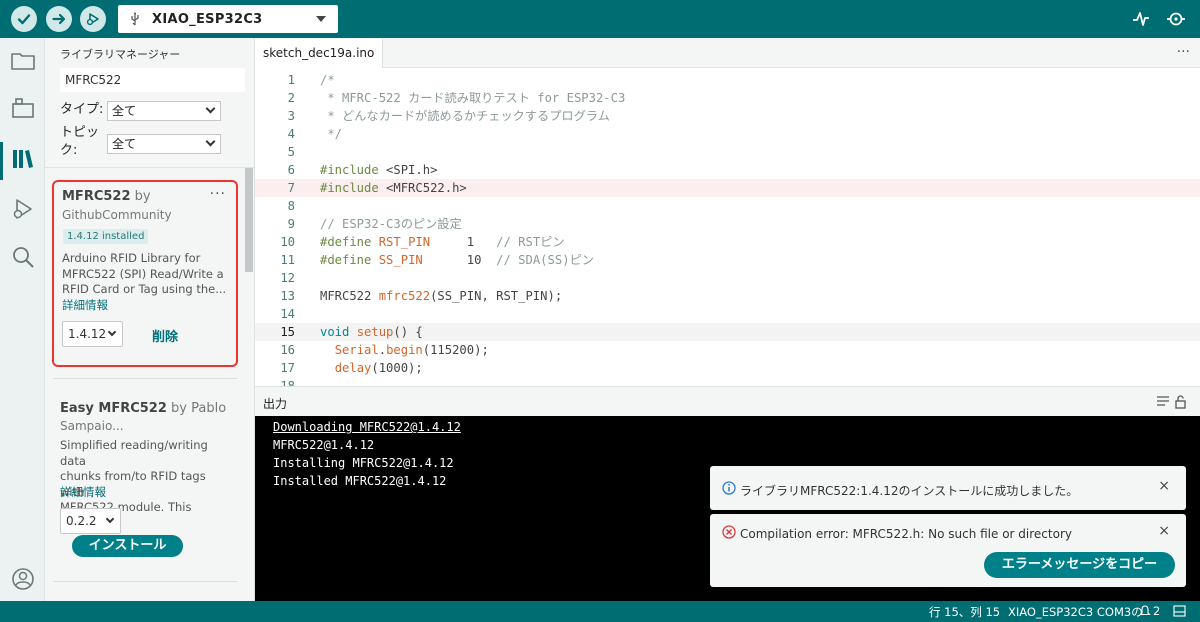 The image size is (1200, 622). I want to click on notification-count: 2, so click(1157, 611).